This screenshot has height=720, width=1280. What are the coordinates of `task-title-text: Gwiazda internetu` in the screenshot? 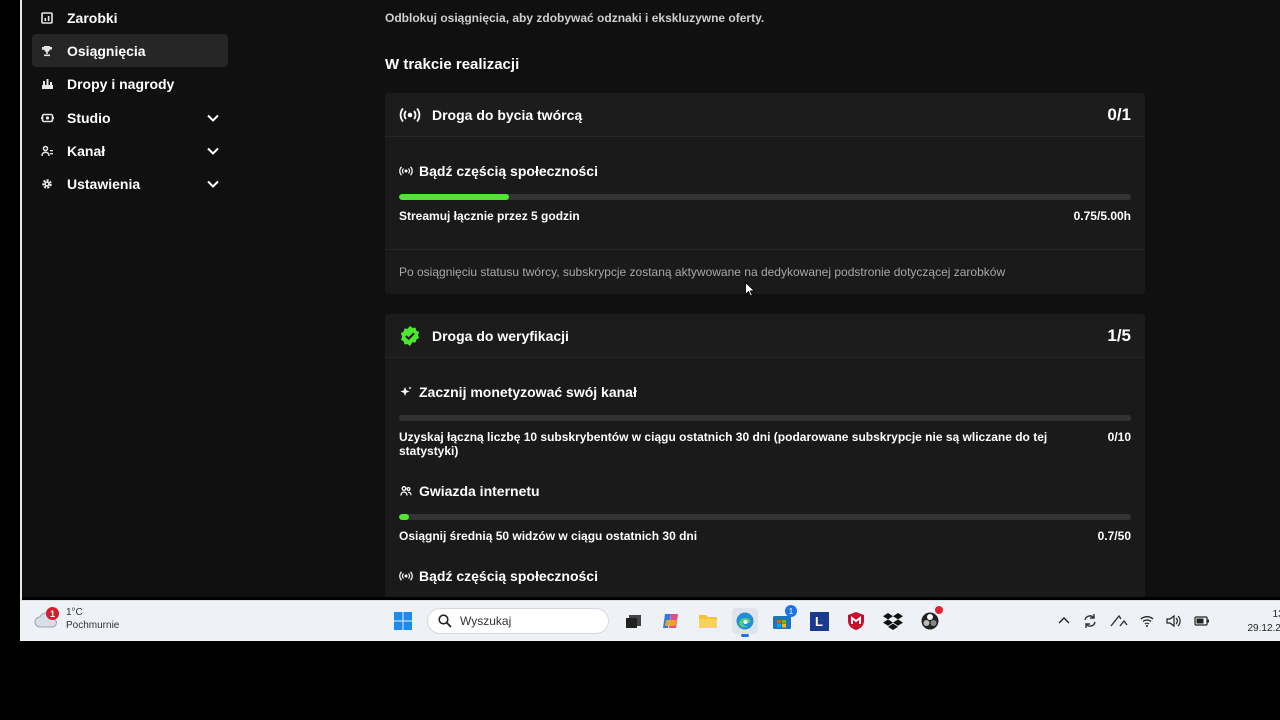 It's located at (479, 491).